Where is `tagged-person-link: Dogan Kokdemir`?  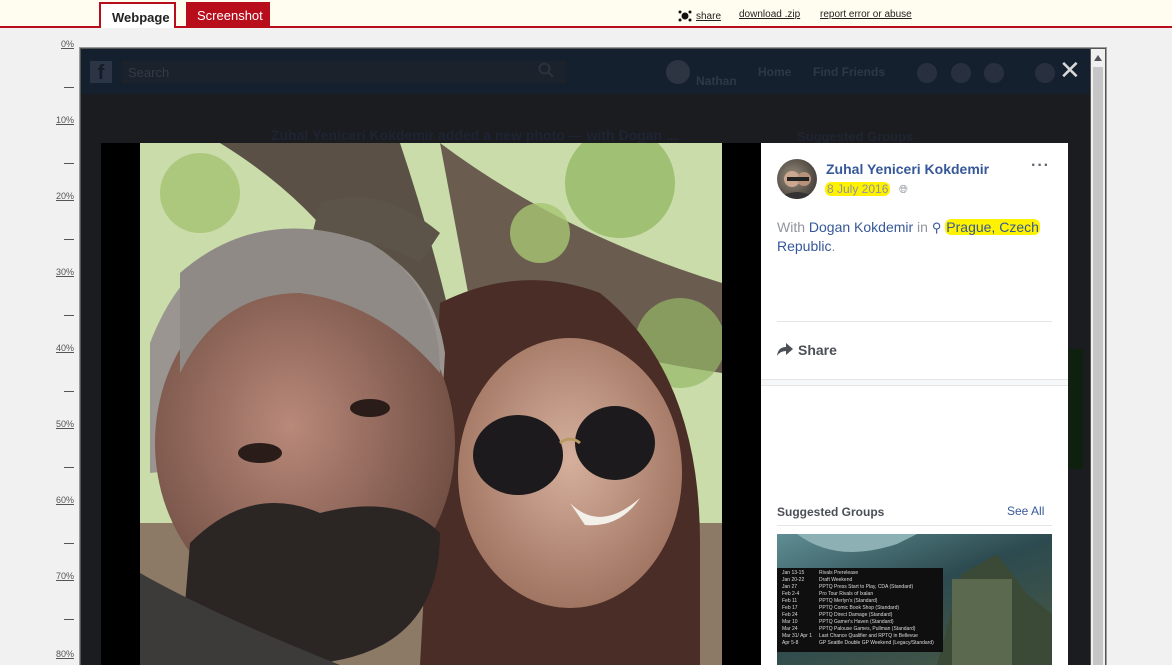
tagged-person-link: Dogan Kokdemir is located at coordinates (861, 227).